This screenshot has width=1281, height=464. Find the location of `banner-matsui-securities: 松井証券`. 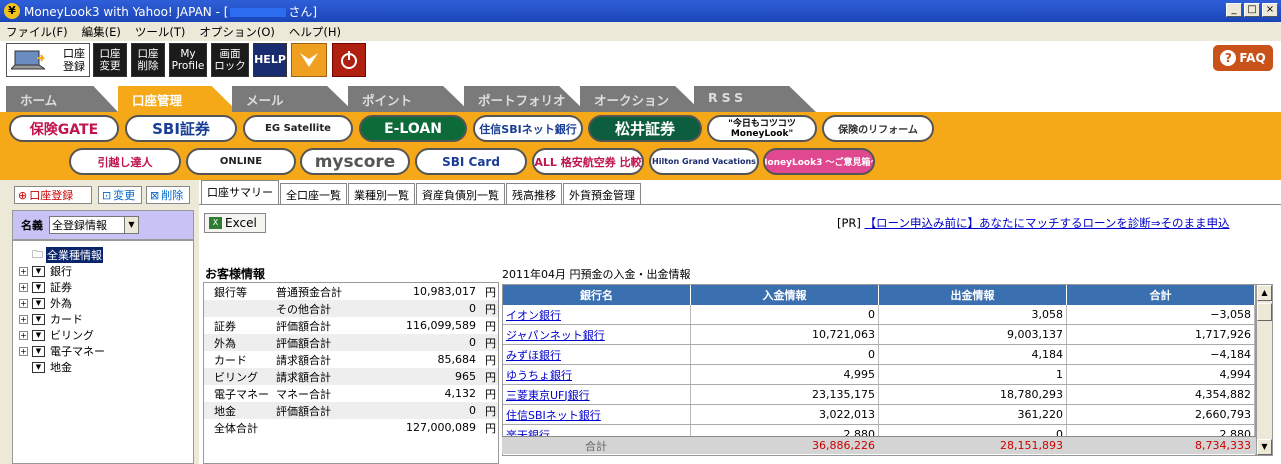

banner-matsui-securities: 松井証券 is located at coordinates (645, 128).